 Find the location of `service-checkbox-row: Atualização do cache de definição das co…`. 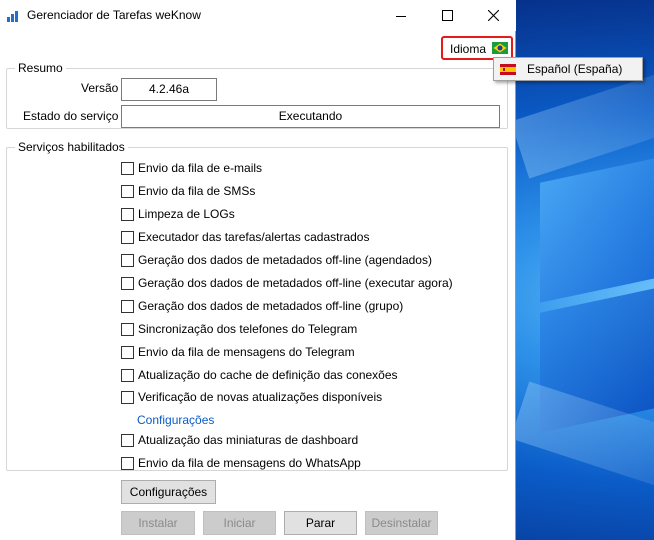

service-checkbox-row: Atualização do cache de definição das co… is located at coordinates (259, 375).